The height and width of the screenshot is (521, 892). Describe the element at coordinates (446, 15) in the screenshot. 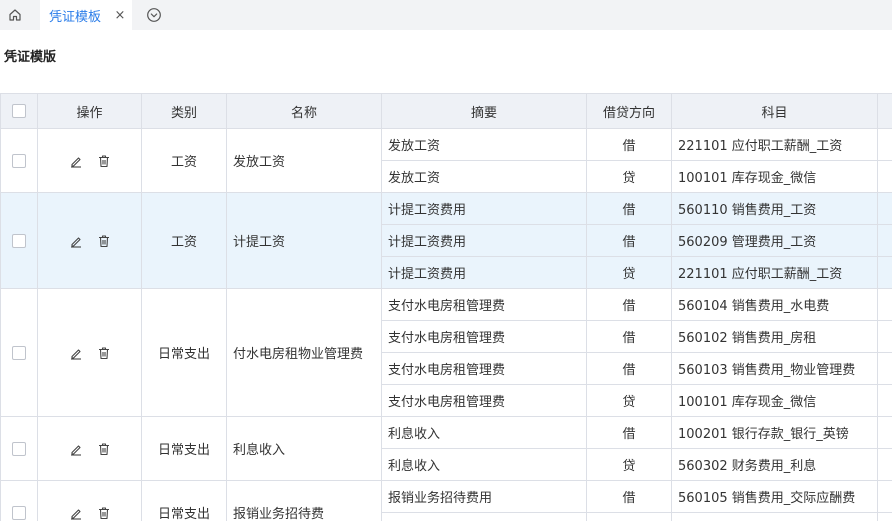

I see `tab-bar: 凭证模板 ×` at that location.